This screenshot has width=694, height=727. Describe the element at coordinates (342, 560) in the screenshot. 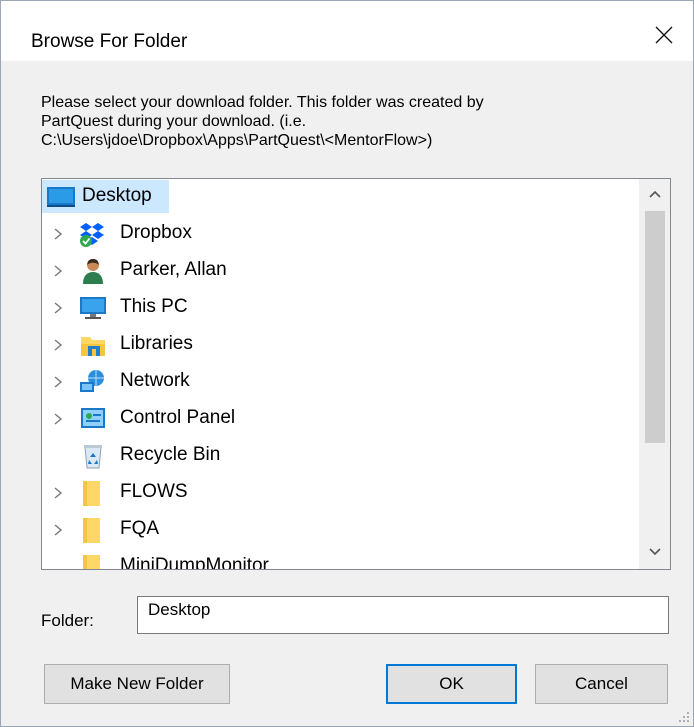

I see `tree-item-minidumpmonitor: MiniDumpMonitor` at that location.